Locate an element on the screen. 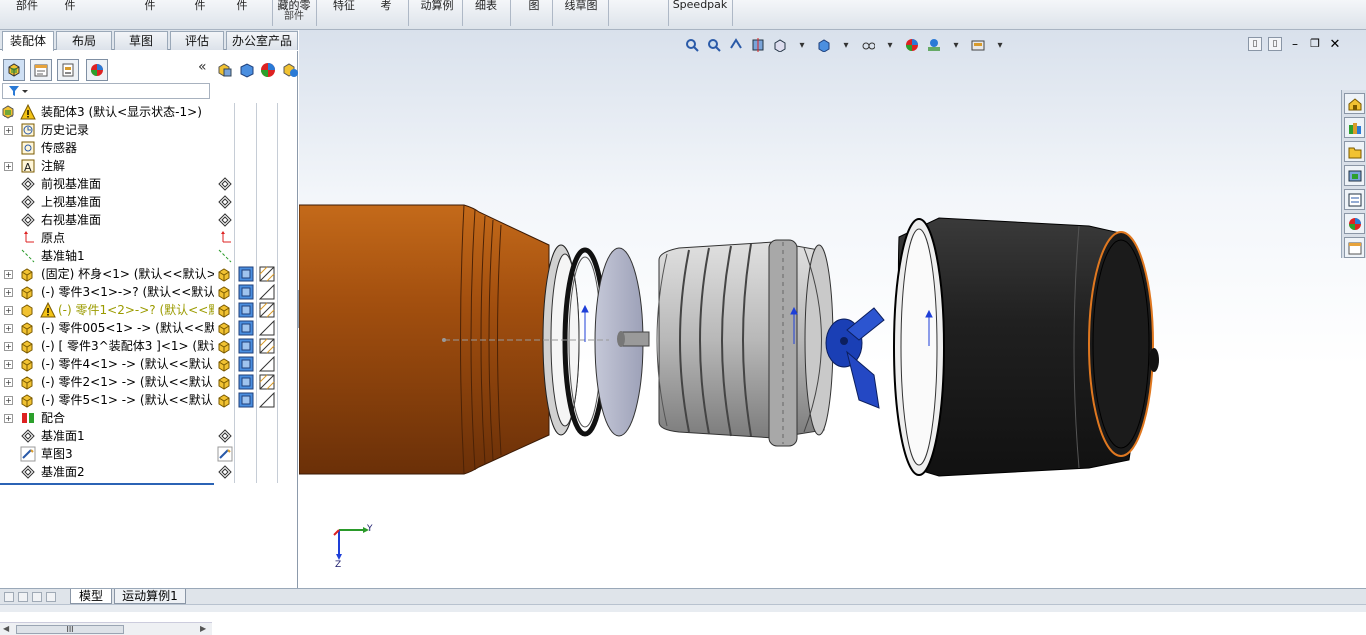 This screenshot has width=1366, height=635. apply-scene-icon is located at coordinates (934, 45).